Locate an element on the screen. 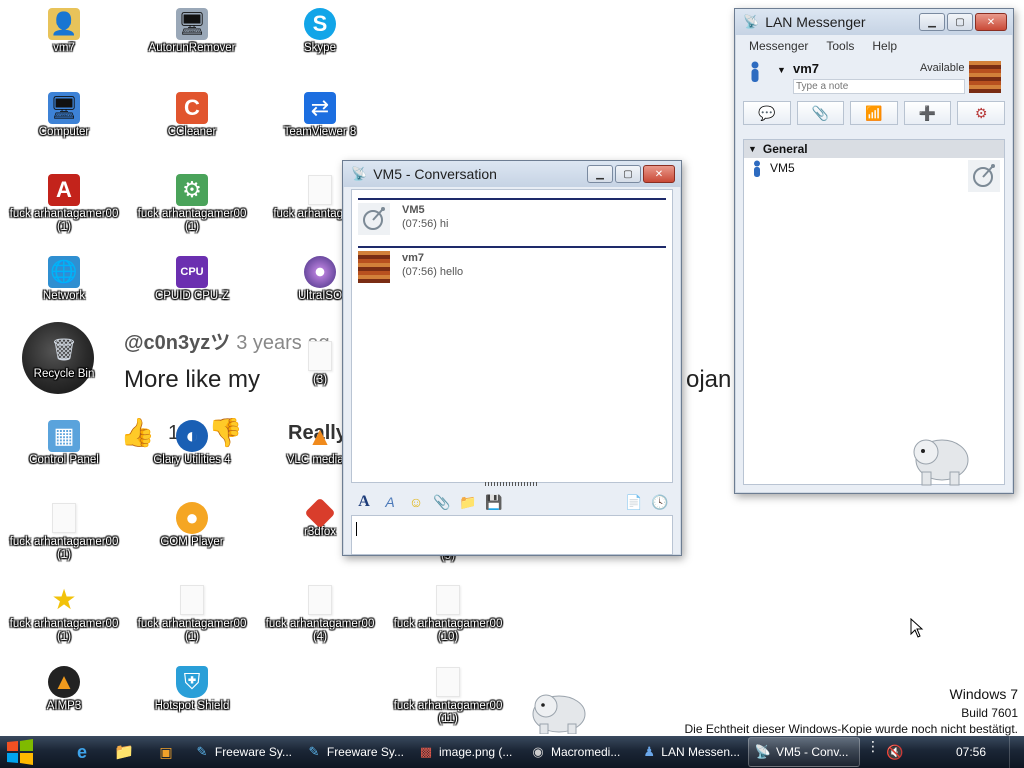  file-transfer-button: 📎 is located at coordinates (820, 113).